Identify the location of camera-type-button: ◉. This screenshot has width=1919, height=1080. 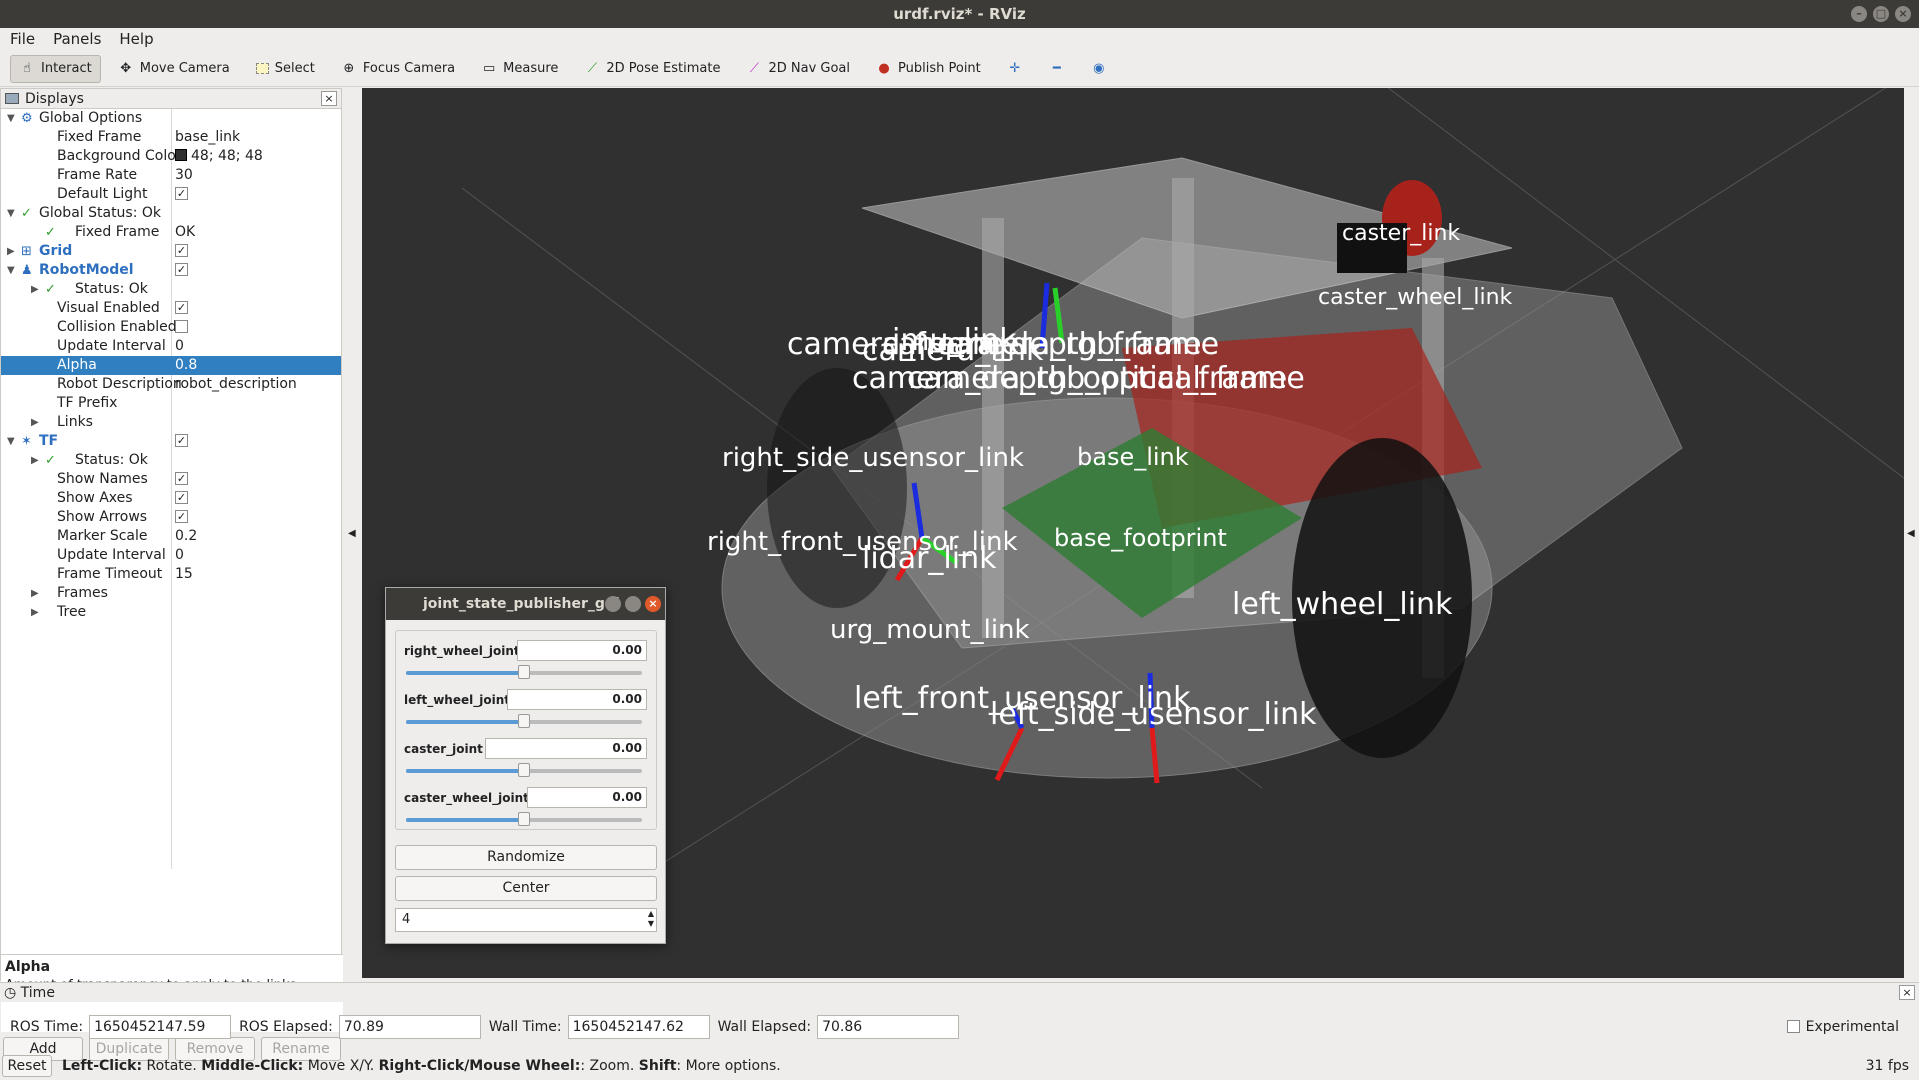
(1099, 69).